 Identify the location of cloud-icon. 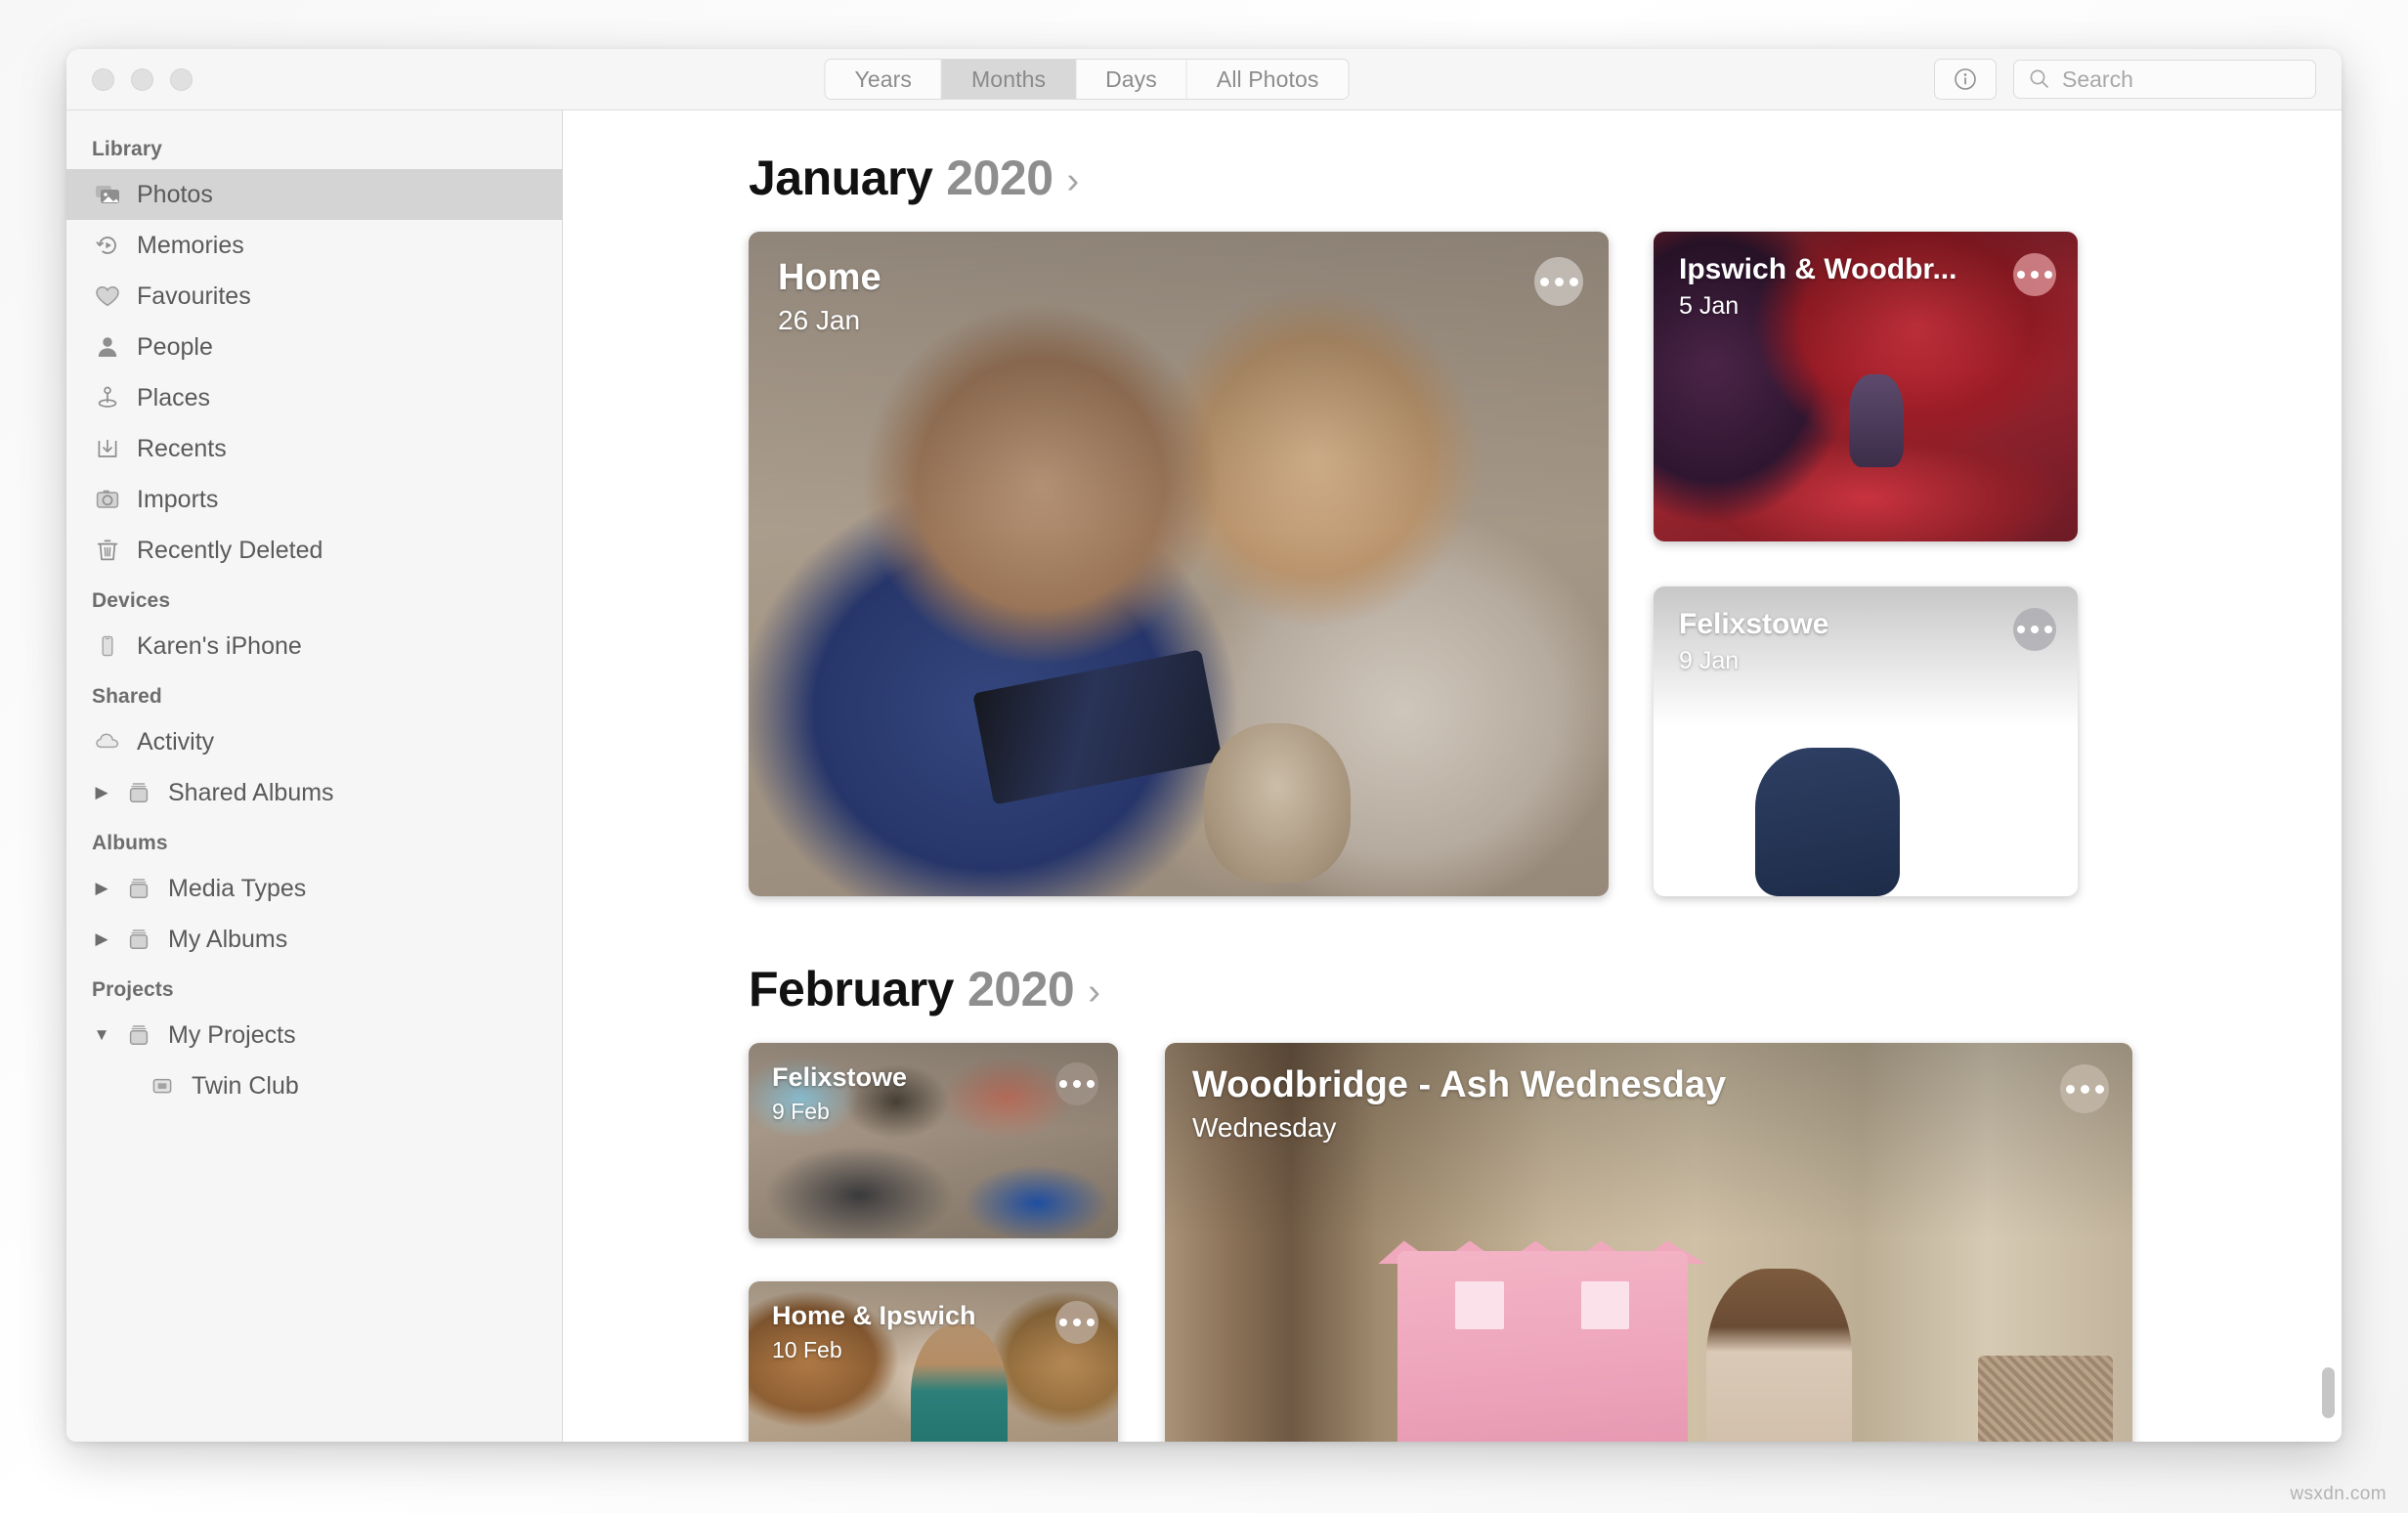
(107, 741).